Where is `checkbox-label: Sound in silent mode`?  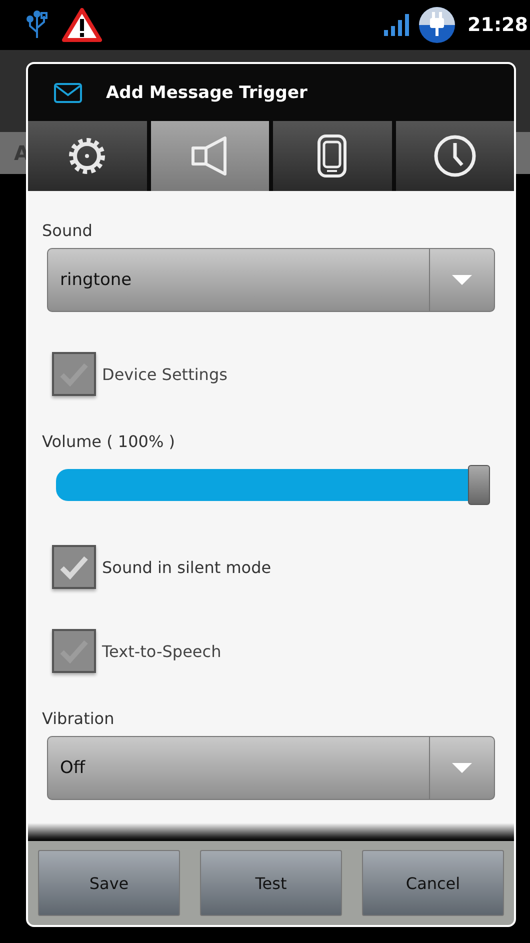
checkbox-label: Sound in silent mode is located at coordinates (187, 567).